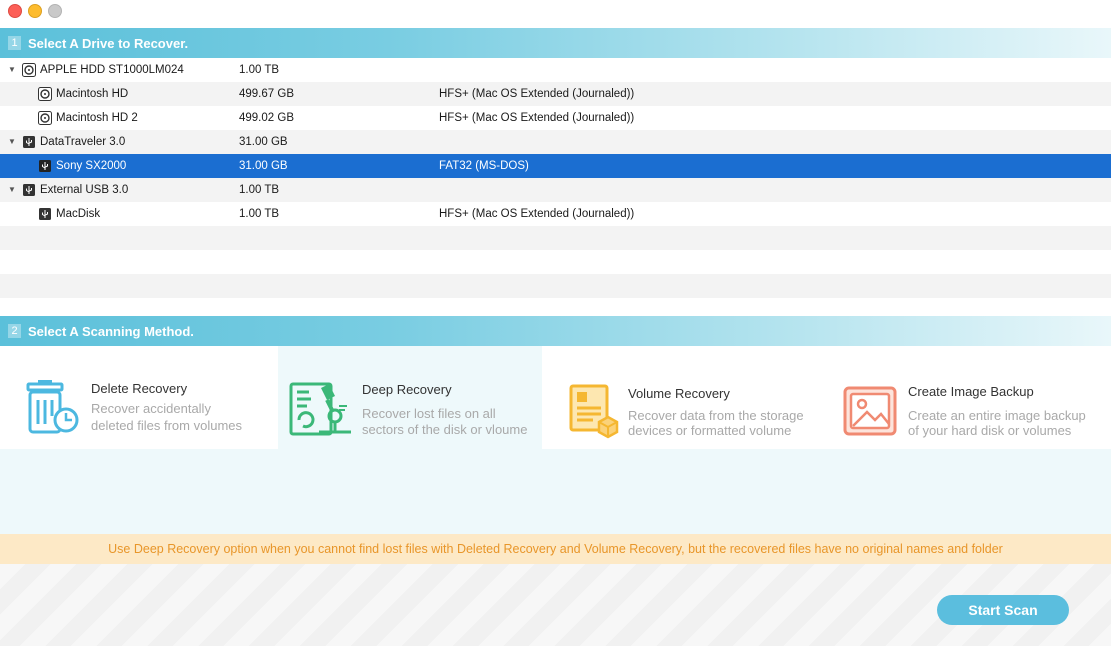 The image size is (1111, 646). What do you see at coordinates (870, 411) in the screenshot?
I see `image-icon` at bounding box center [870, 411].